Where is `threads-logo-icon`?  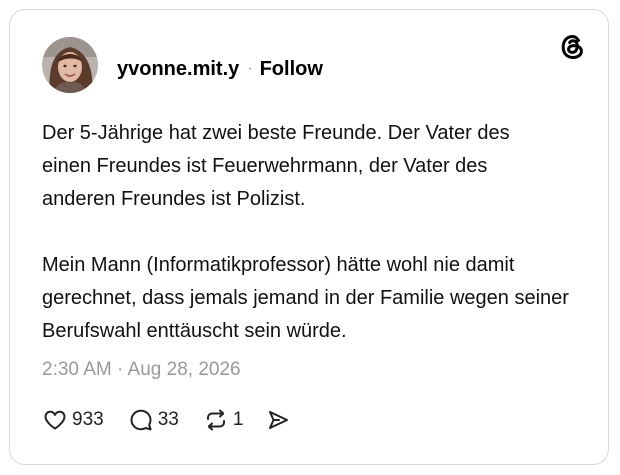 threads-logo-icon is located at coordinates (573, 47).